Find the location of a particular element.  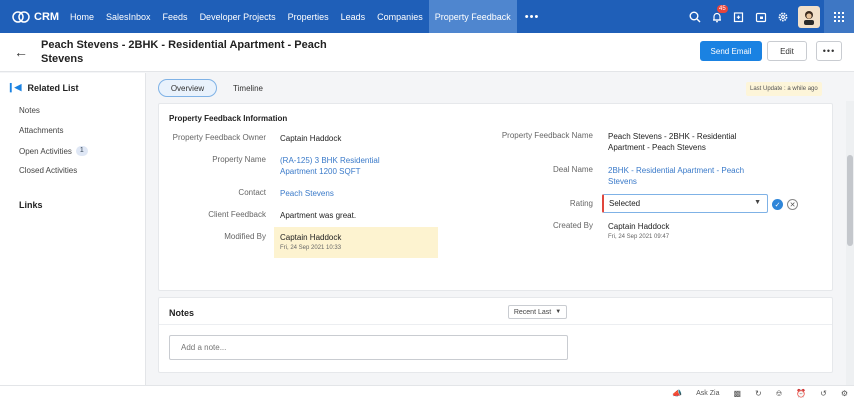

sidebar-item-attachments: Attachments is located at coordinates (41, 130).